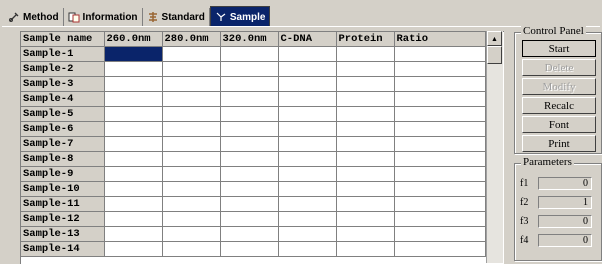  Describe the element at coordinates (494, 55) in the screenshot. I see `scroll-thumb` at that location.